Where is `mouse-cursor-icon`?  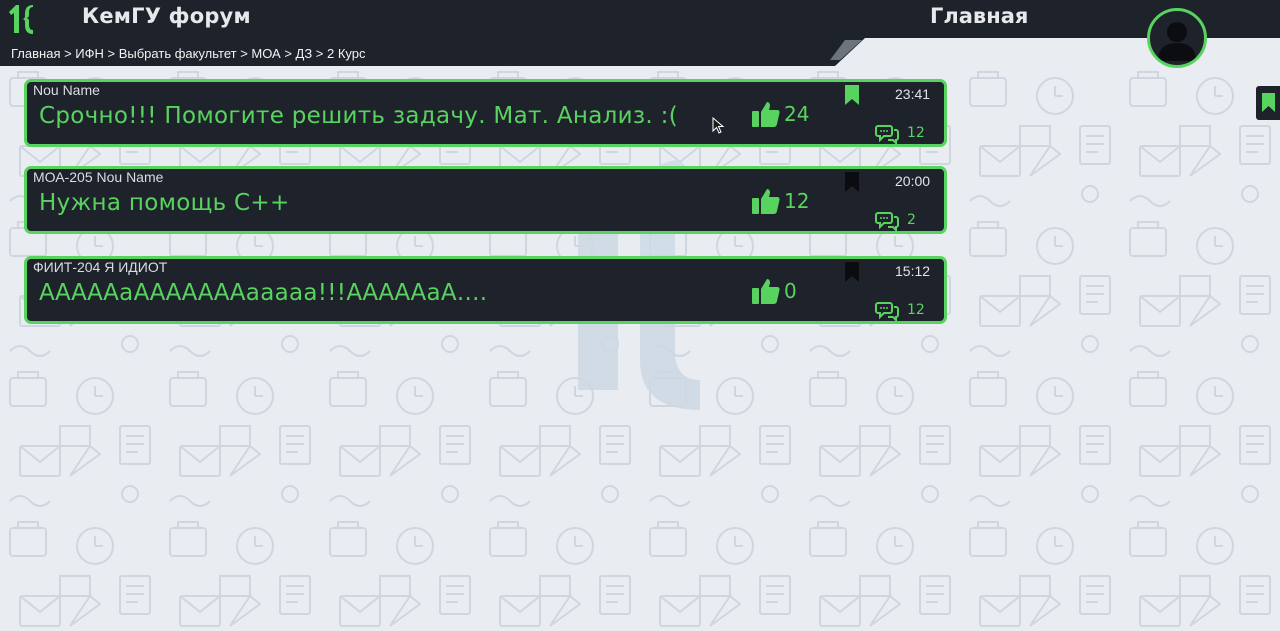 mouse-cursor-icon is located at coordinates (719, 127).